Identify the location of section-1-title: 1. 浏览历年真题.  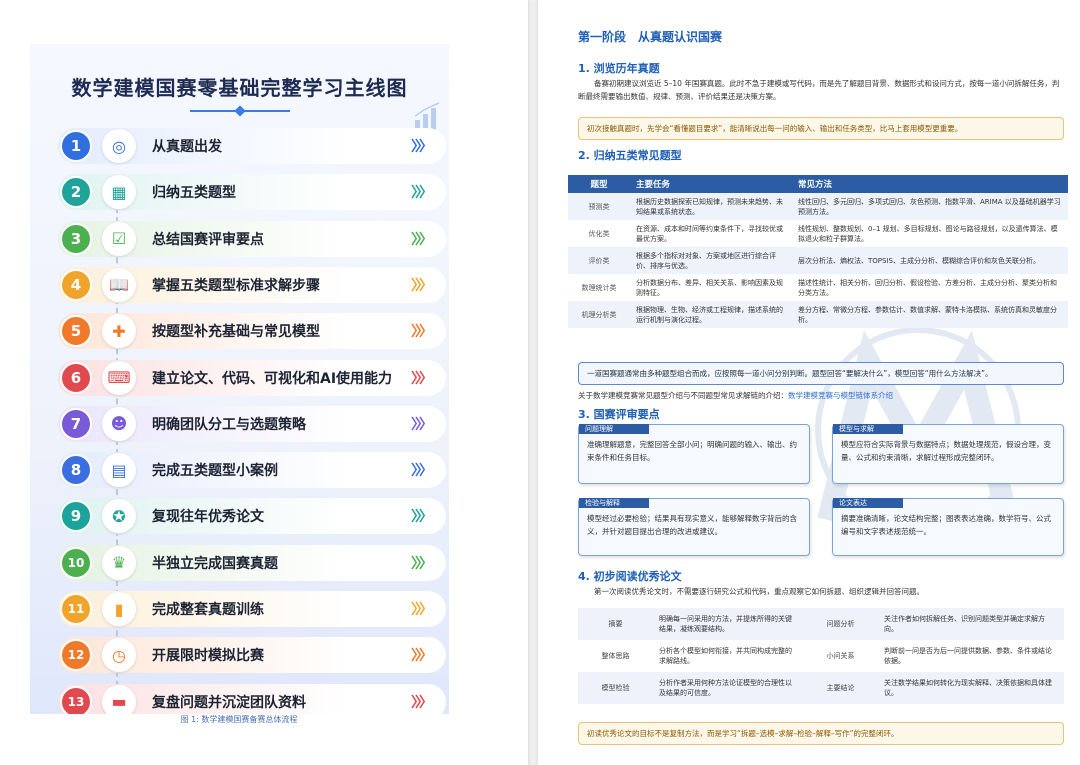
(619, 68).